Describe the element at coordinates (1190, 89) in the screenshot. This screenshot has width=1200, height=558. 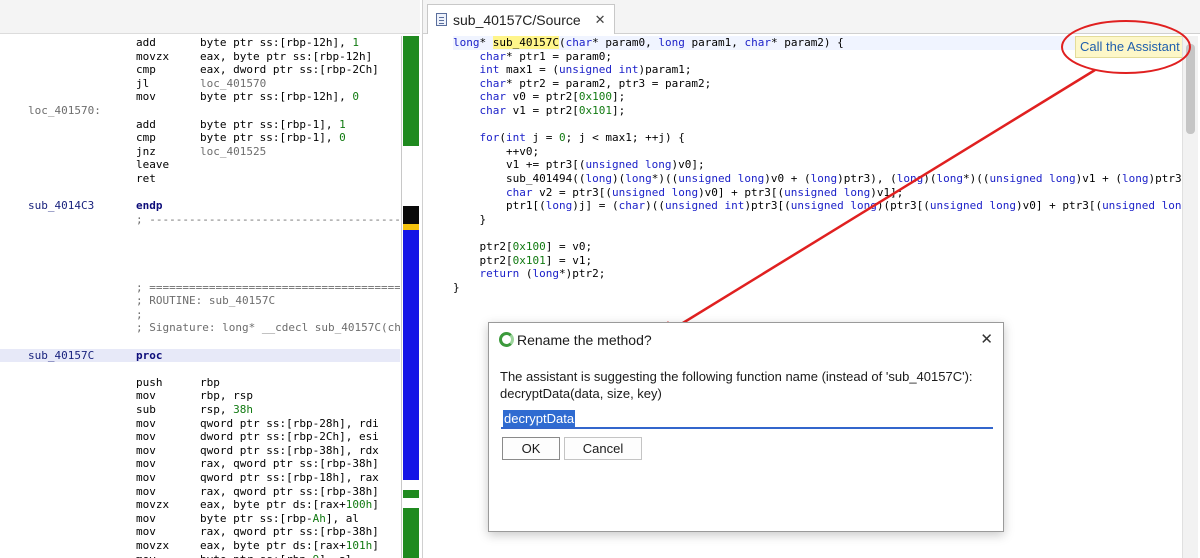
I see `scrollbar-thumb` at that location.